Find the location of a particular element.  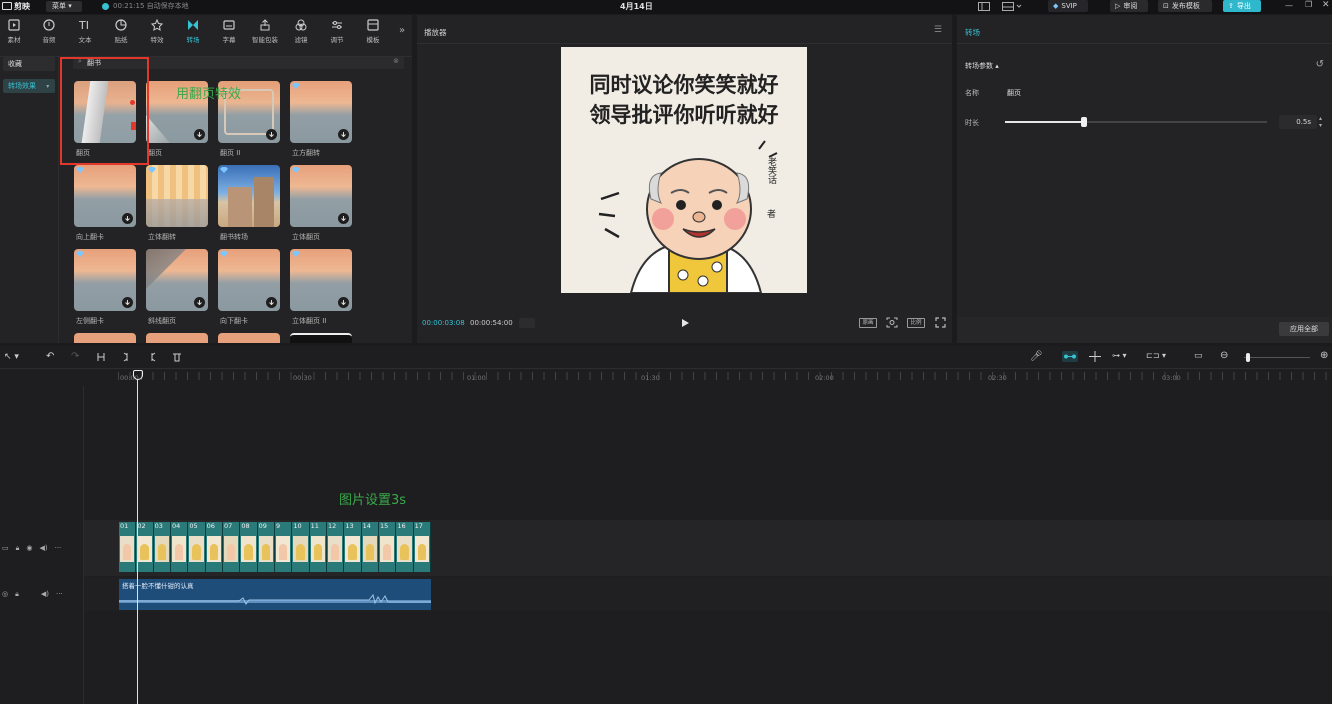

hamburger-icon: ☰ is located at coordinates (938, 30).